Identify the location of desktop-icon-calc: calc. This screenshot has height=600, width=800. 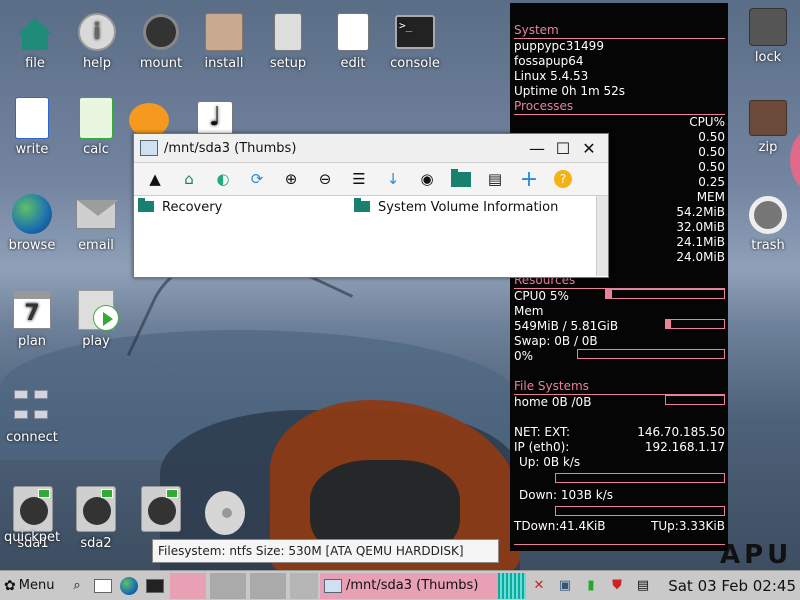
(96, 127).